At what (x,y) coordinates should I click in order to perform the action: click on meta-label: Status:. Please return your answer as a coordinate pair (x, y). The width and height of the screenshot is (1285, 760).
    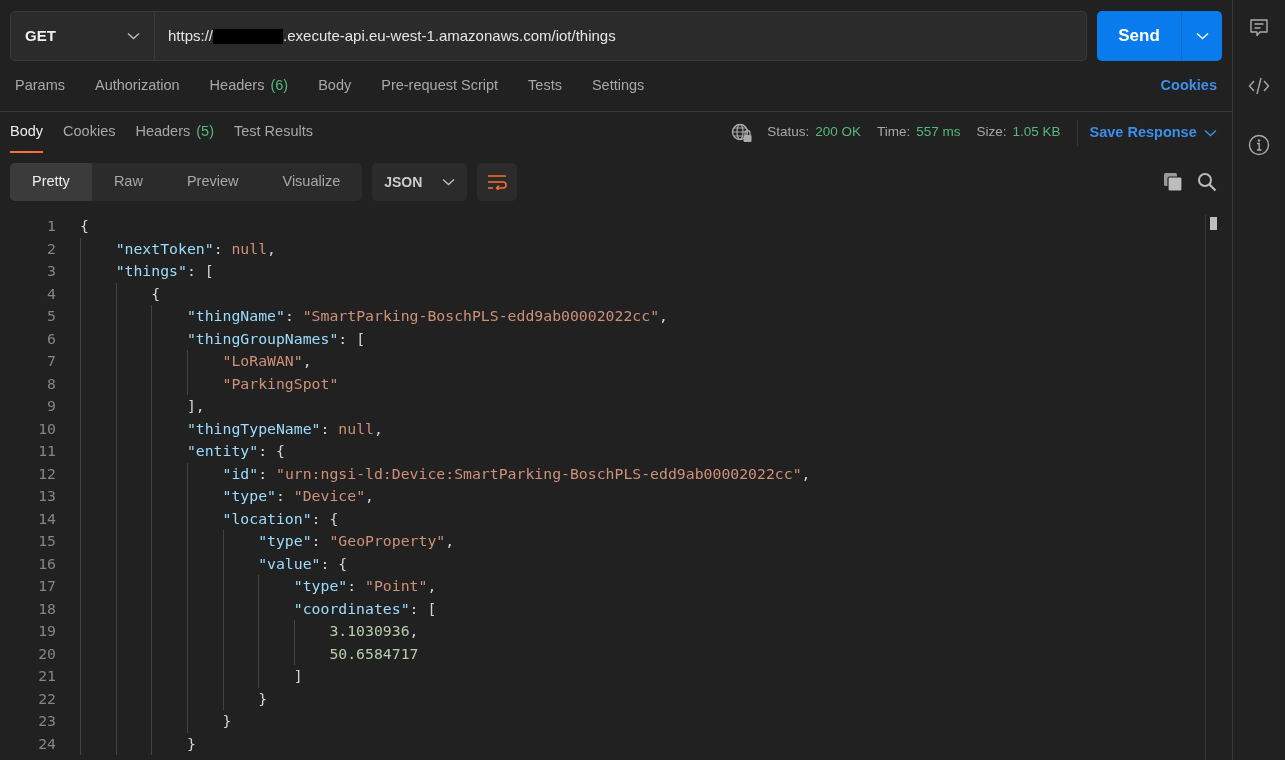
    Looking at the image, I should click on (788, 132).